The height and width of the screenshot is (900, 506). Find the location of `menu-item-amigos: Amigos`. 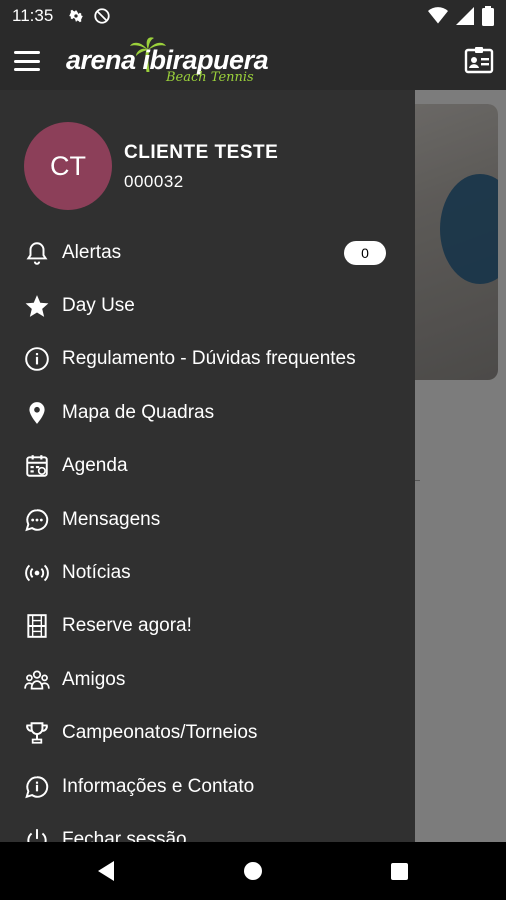

menu-item-amigos: Amigos is located at coordinates (207, 679).